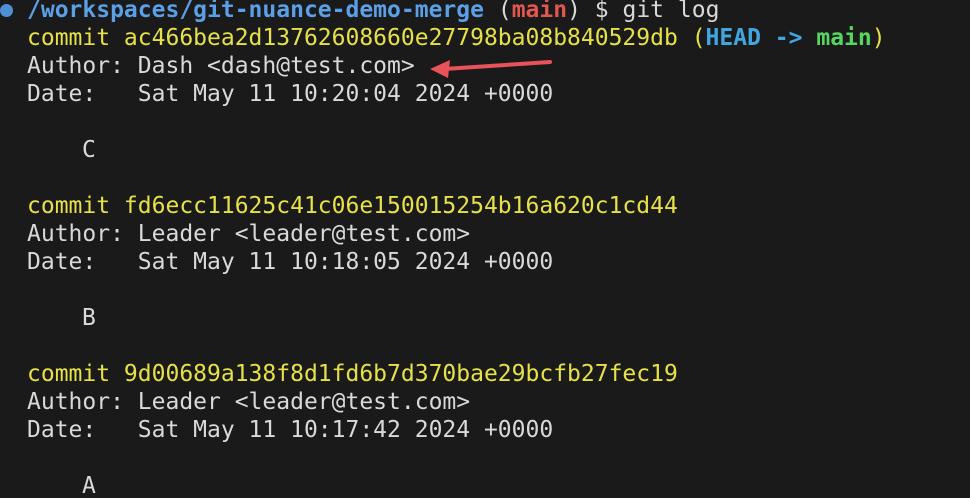  I want to click on prompt-paren-close: ), so click(574, 11).